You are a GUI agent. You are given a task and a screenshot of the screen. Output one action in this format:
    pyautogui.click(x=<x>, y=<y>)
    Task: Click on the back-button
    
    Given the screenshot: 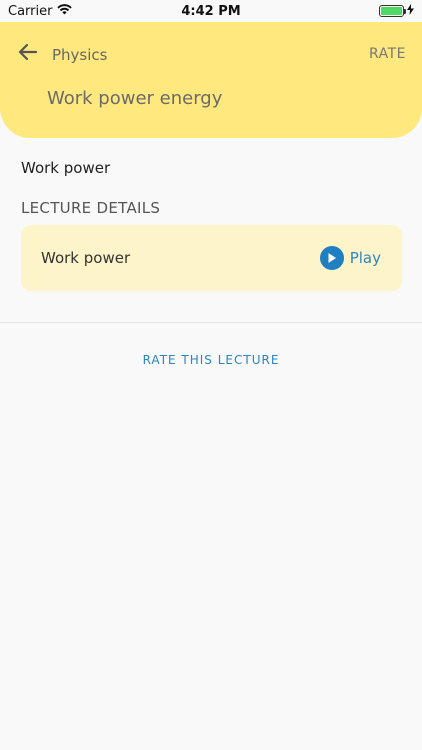 What is the action you would take?
    pyautogui.click(x=28, y=54)
    